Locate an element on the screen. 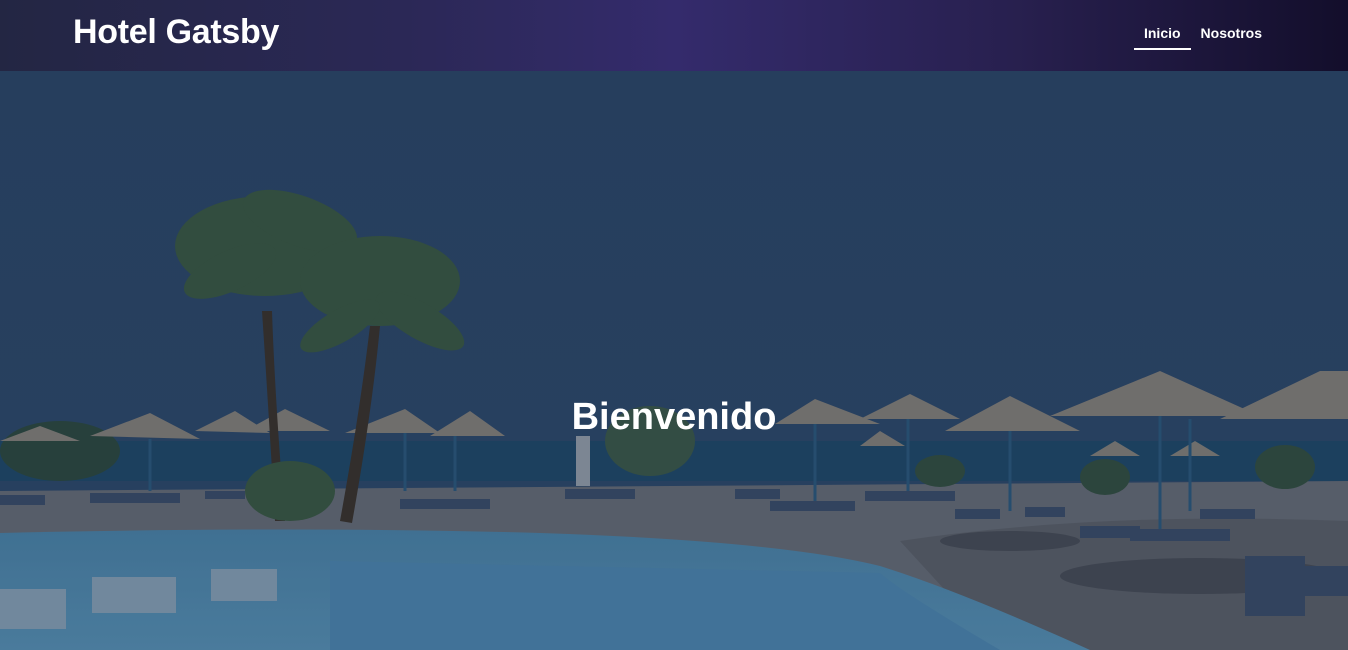  nav-link-nosotros: Nosotros is located at coordinates (1231, 34).